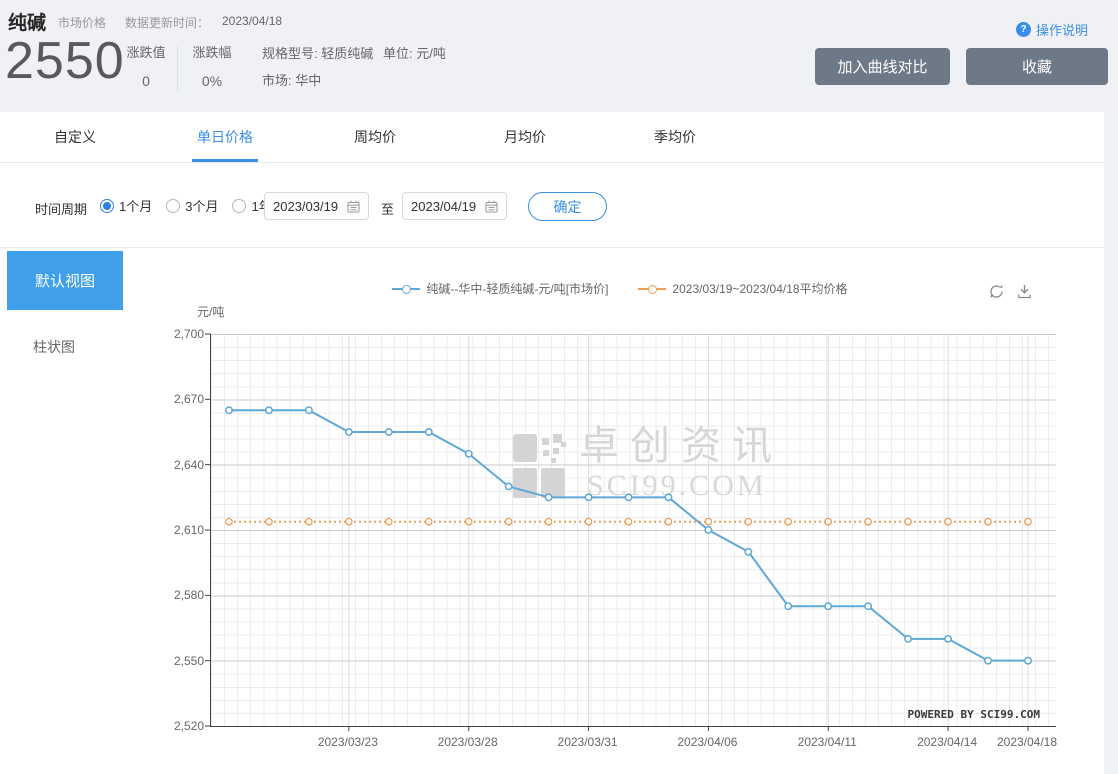  I want to click on download-icon, so click(1024, 291).